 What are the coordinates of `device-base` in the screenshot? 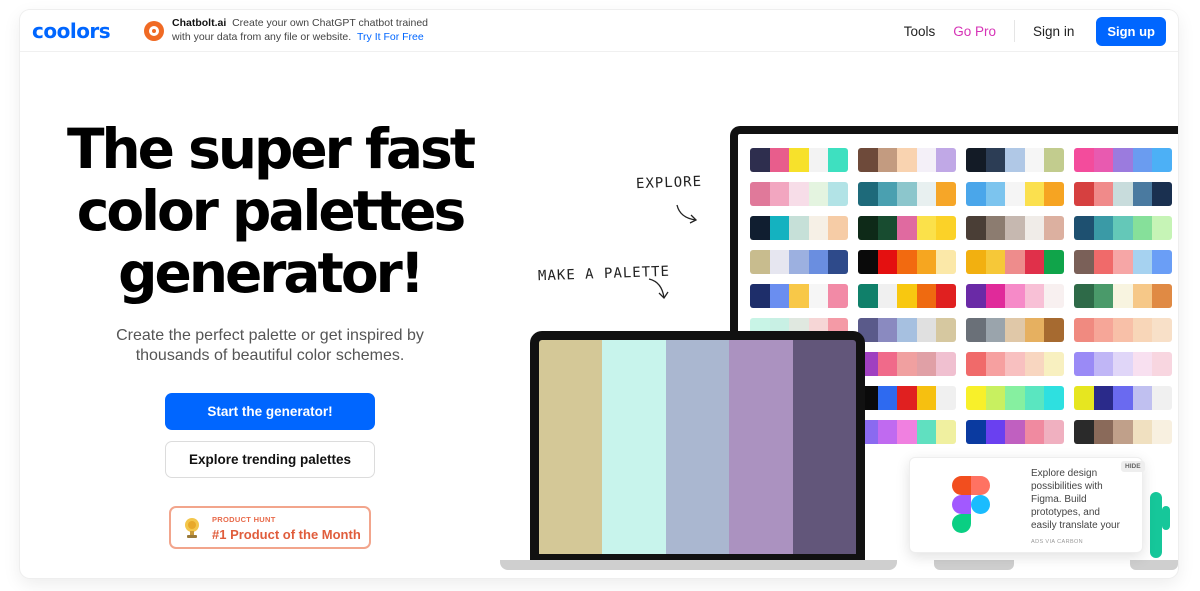 It's located at (1154, 565).